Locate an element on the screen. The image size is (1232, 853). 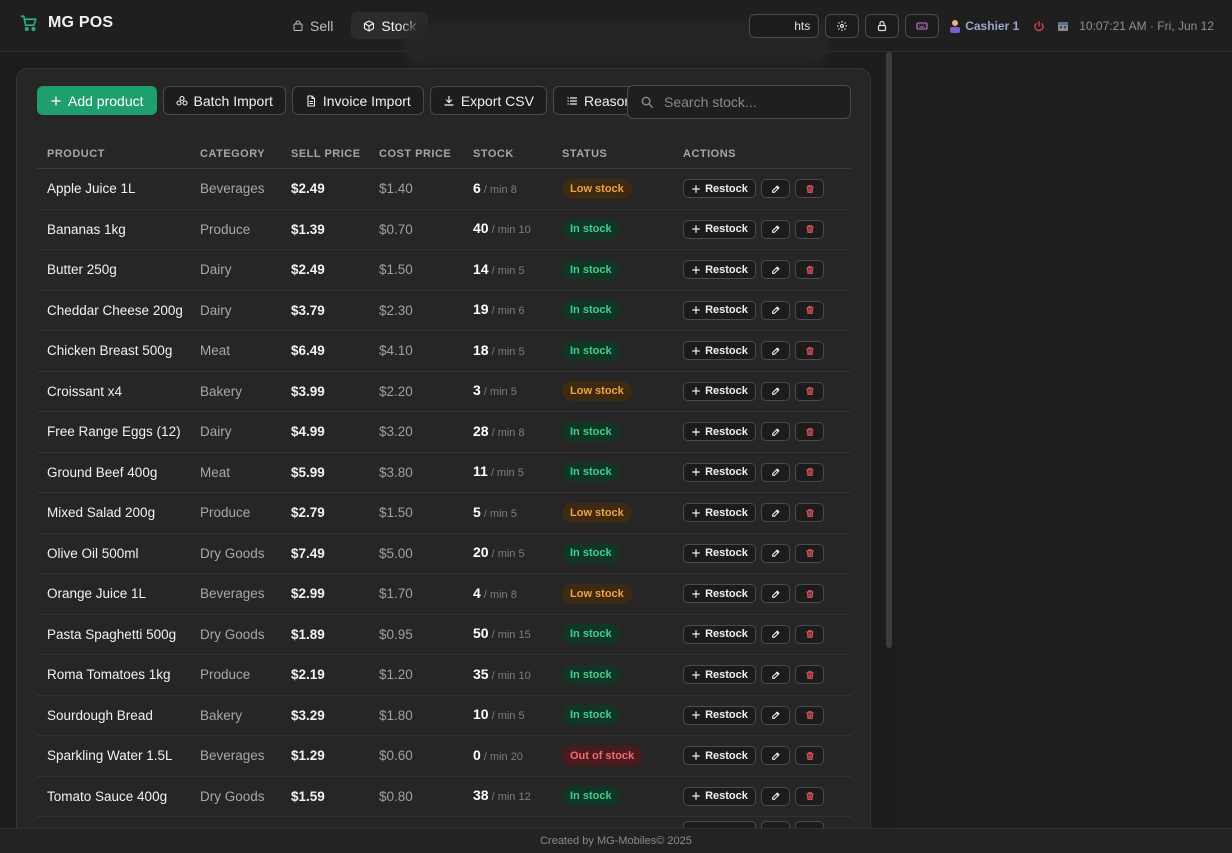
status-badge: Low stock is located at coordinates (597, 593).